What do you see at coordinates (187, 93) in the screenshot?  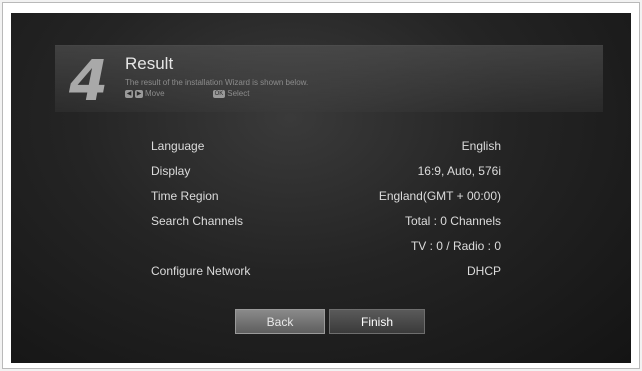 I see `key-hints: ◀ ▶ Move OK Select` at bounding box center [187, 93].